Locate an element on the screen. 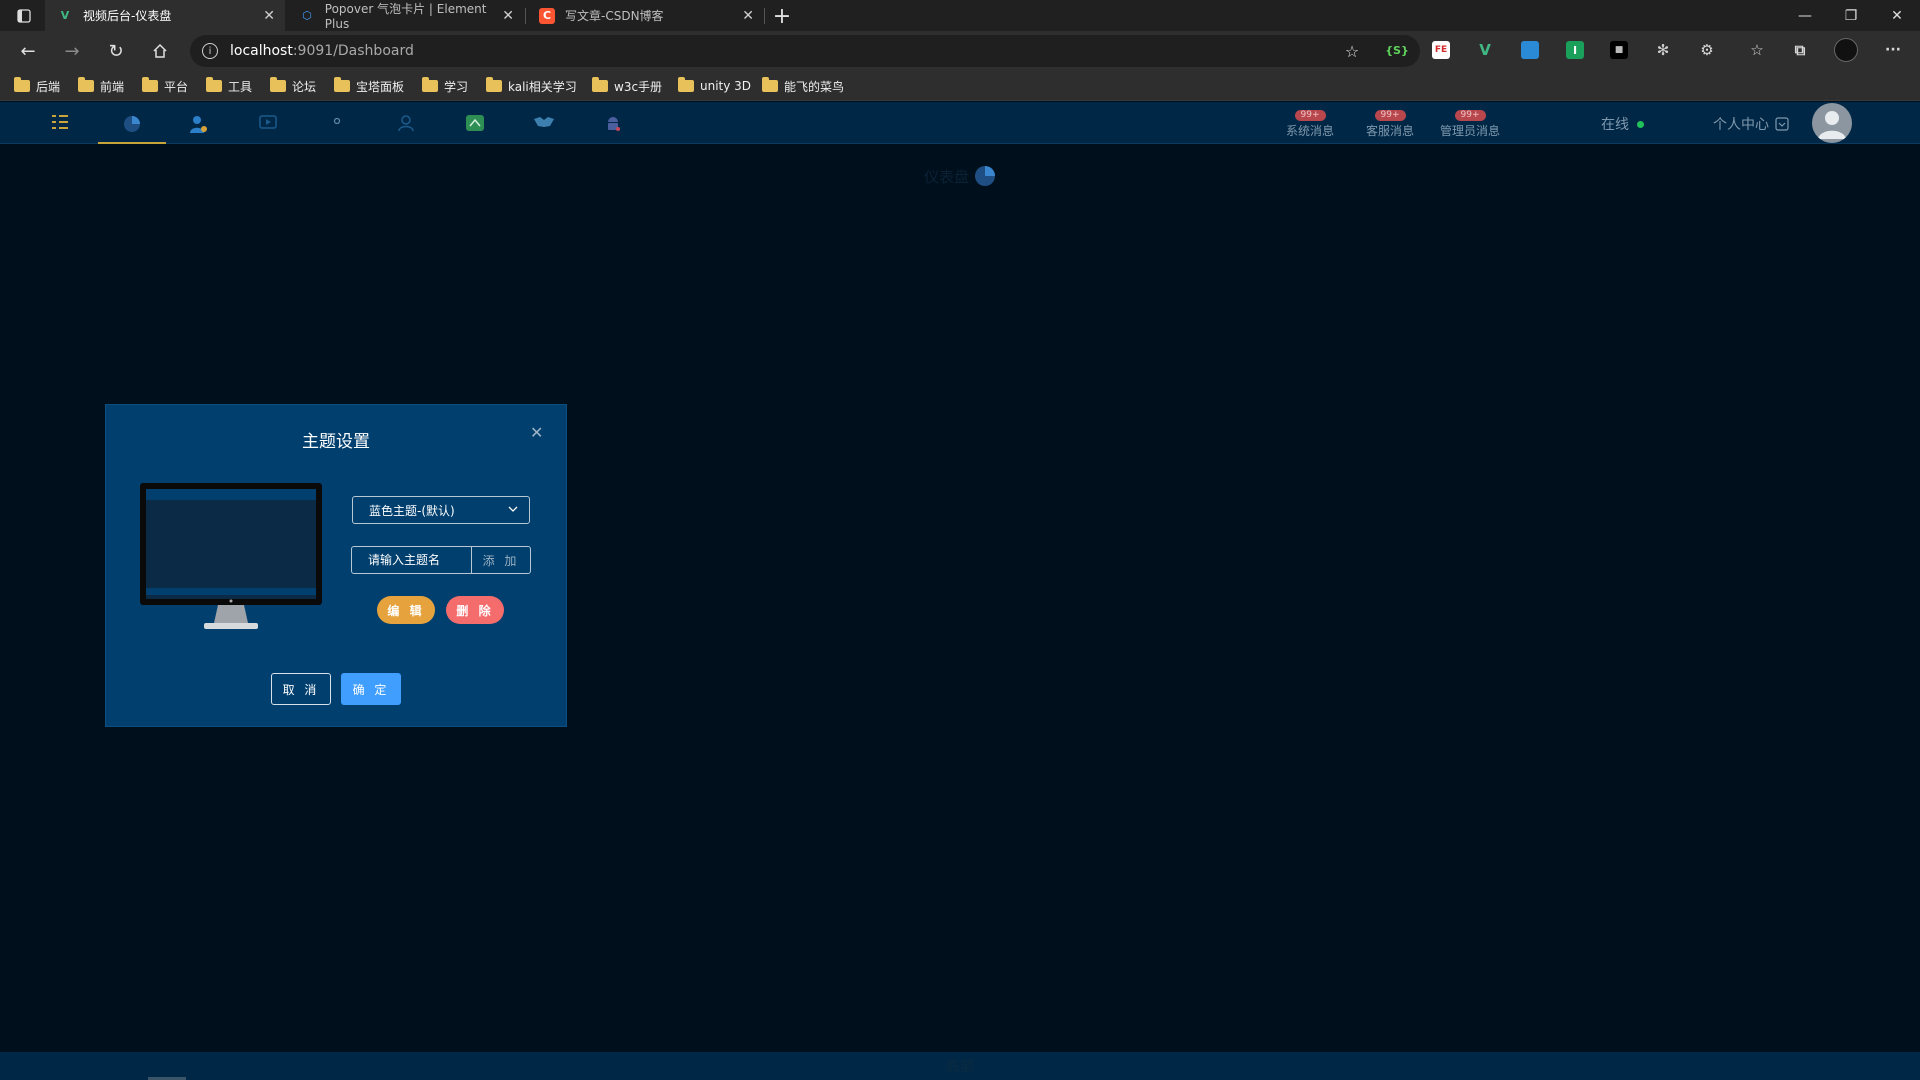 This screenshot has height=1080, width=1920. online-dot-icon is located at coordinates (1640, 124).